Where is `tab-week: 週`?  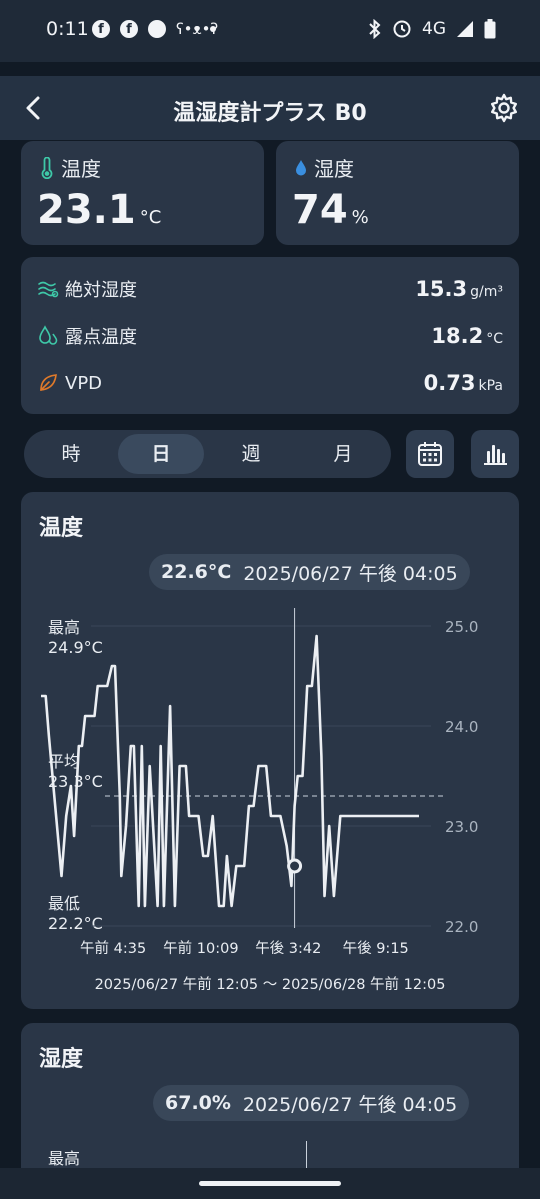
tab-week: 週 is located at coordinates (251, 454).